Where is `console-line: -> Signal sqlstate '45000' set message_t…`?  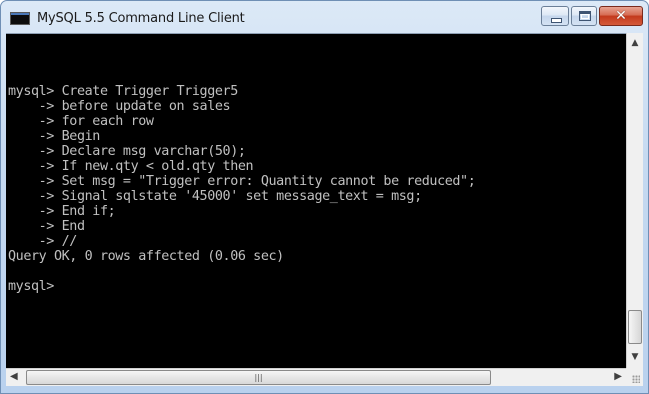
console-line: -> Signal sqlstate '45000' set message_t… is located at coordinates (215, 196).